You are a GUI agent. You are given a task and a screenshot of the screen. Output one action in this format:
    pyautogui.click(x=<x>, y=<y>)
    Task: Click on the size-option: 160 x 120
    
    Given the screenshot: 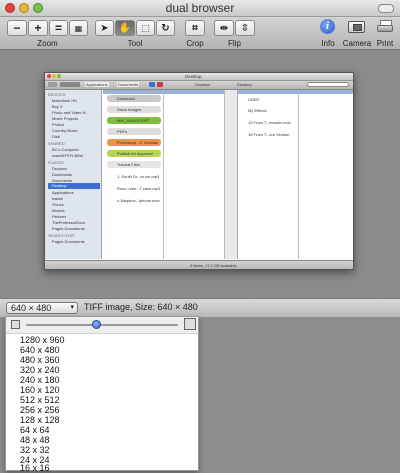 What is the action you would take?
    pyautogui.click(x=40, y=390)
    